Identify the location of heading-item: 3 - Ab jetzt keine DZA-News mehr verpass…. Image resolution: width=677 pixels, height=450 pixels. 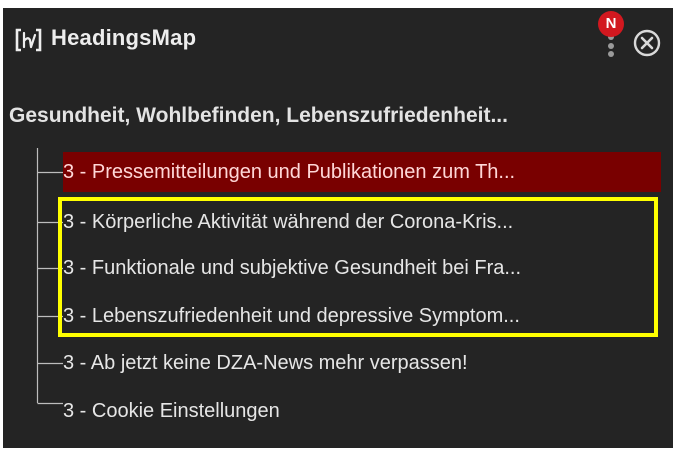
(363, 363).